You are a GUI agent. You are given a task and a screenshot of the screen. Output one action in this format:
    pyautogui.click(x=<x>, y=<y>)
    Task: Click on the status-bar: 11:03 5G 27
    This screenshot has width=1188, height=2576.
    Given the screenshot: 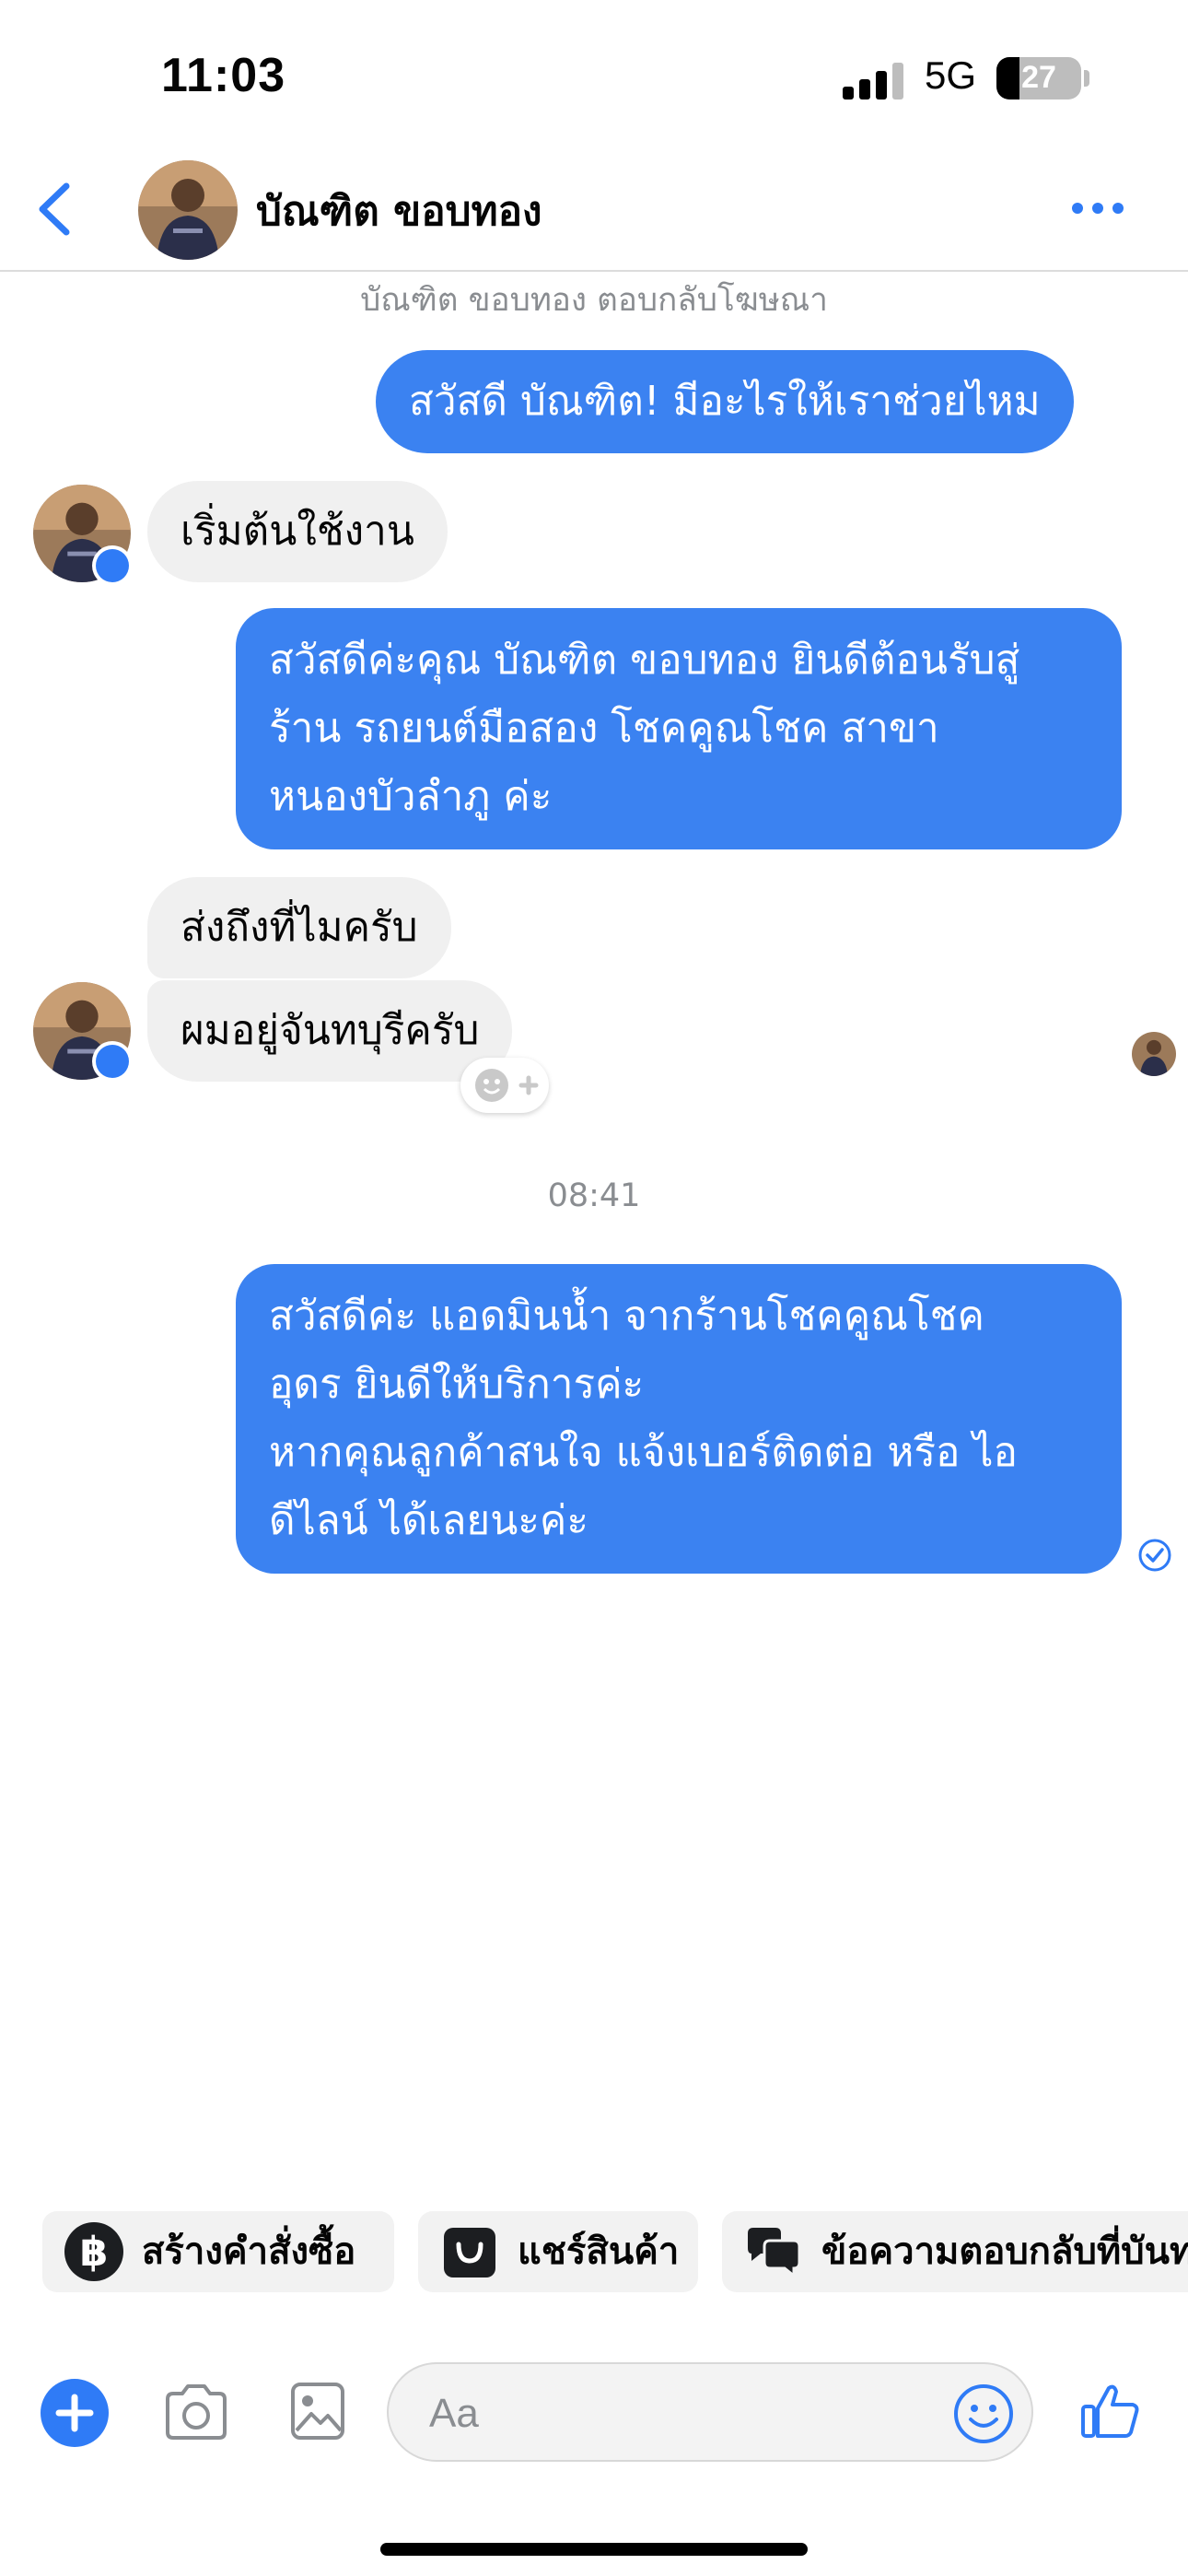 What is the action you would take?
    pyautogui.click(x=594, y=78)
    